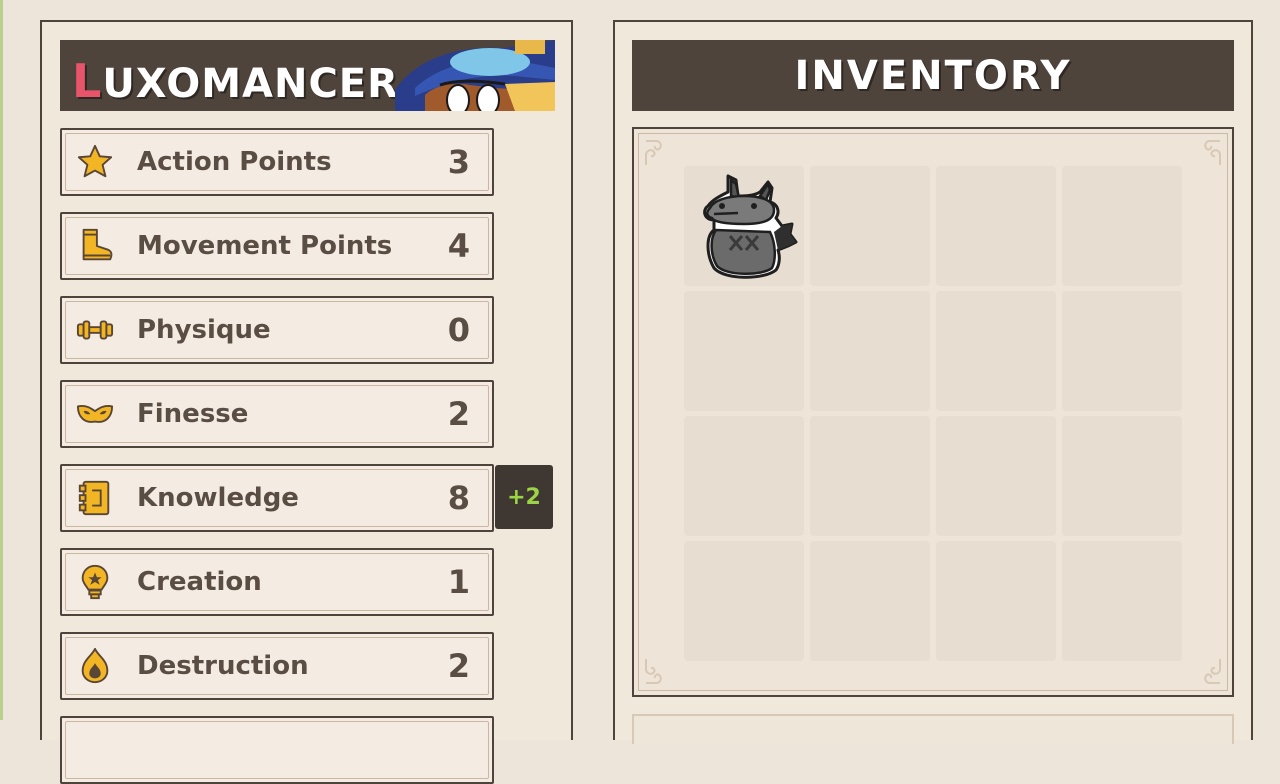  I want to click on character-name: LUXOMANCER, so click(235, 81).